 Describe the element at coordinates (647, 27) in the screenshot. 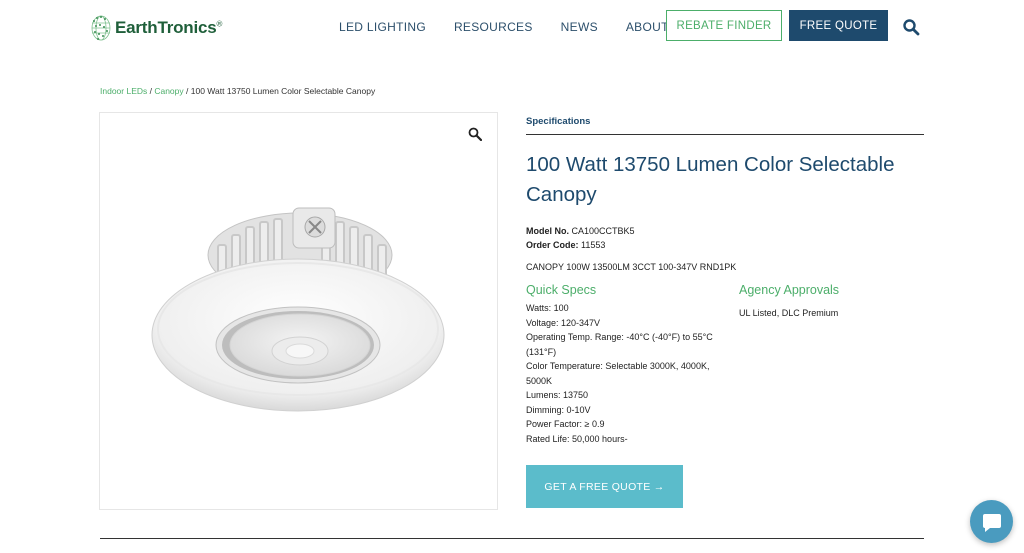

I see `nav-about: ABOUT` at that location.